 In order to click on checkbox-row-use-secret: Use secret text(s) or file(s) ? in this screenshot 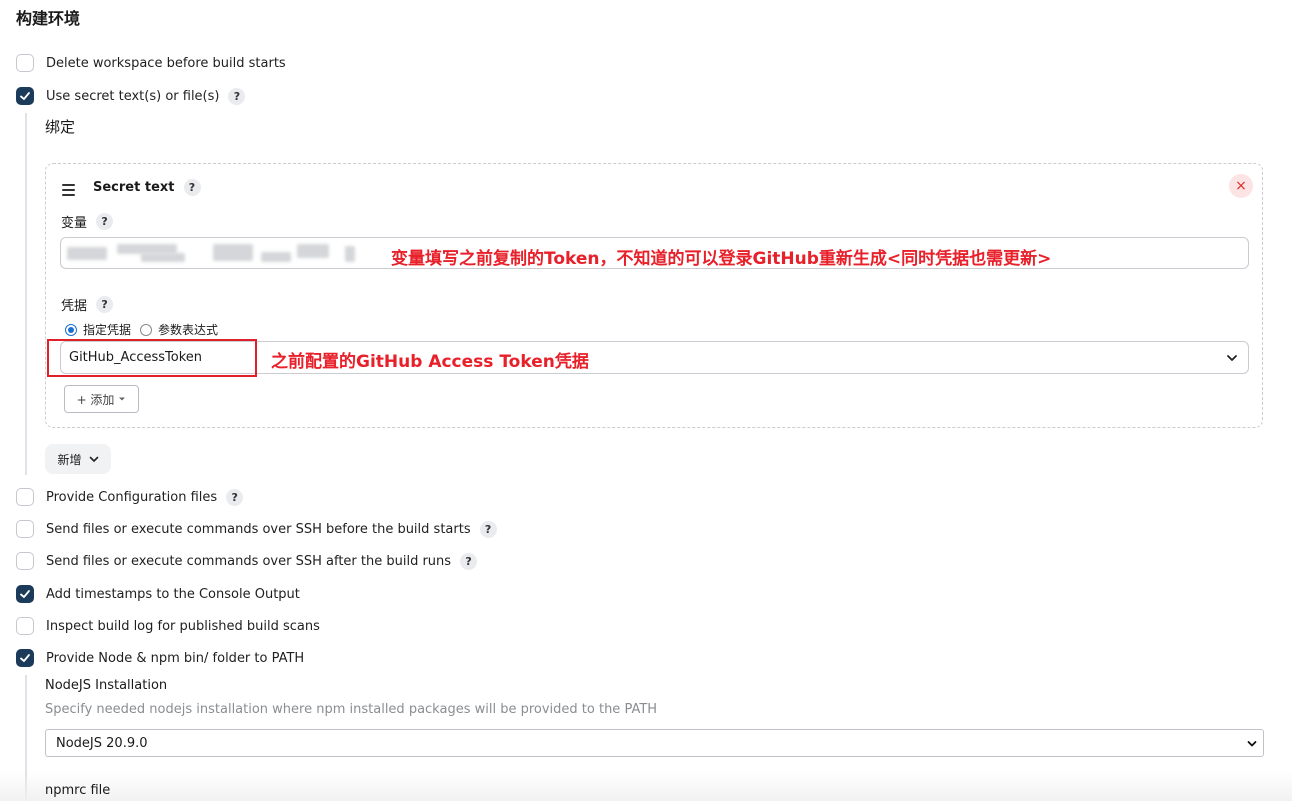, I will do `click(131, 96)`.